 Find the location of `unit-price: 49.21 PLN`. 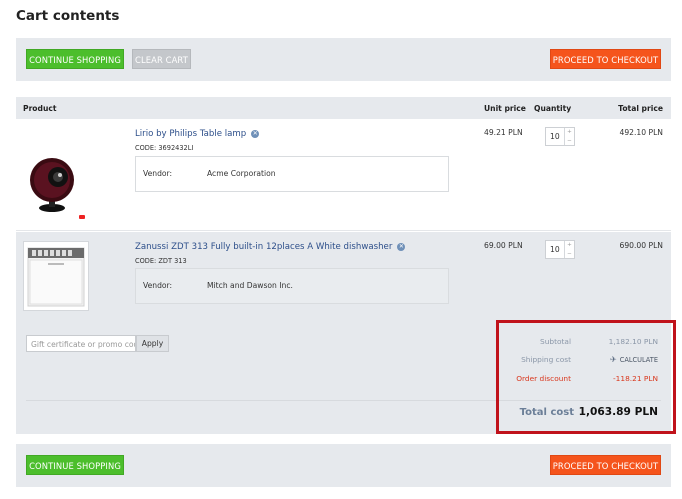

unit-price: 49.21 PLN is located at coordinates (503, 132).